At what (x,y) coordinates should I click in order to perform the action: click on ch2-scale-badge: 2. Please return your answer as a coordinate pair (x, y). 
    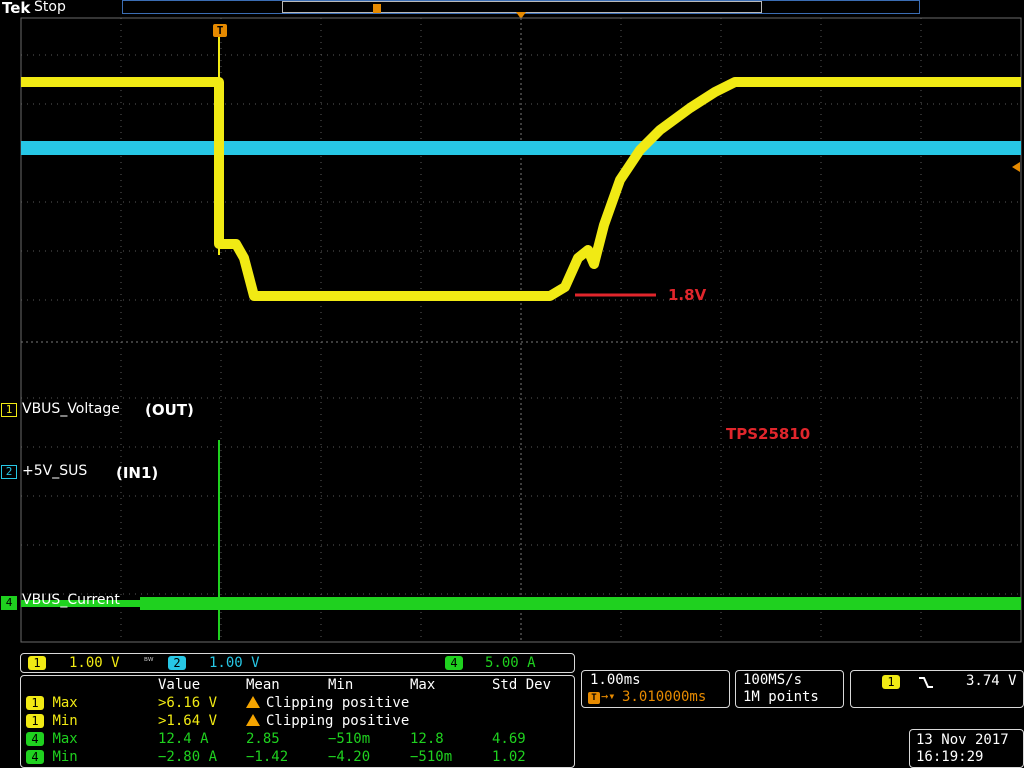
    Looking at the image, I should click on (177, 663).